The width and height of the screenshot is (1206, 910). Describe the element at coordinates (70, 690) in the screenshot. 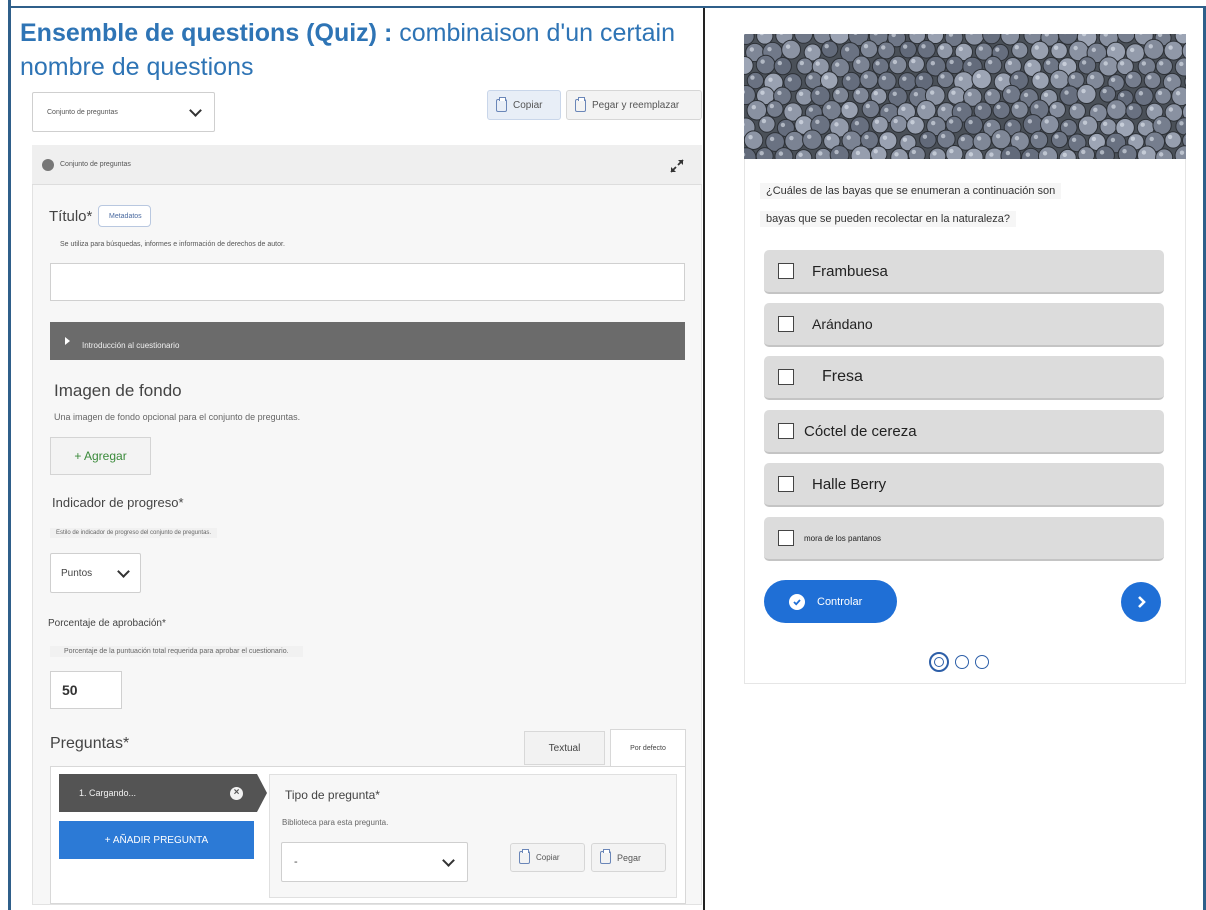

I see `pass-value: 50` at that location.